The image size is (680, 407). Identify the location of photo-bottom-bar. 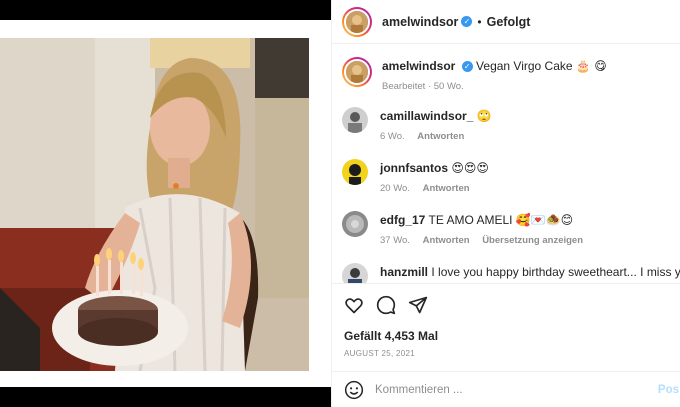
(165, 397).